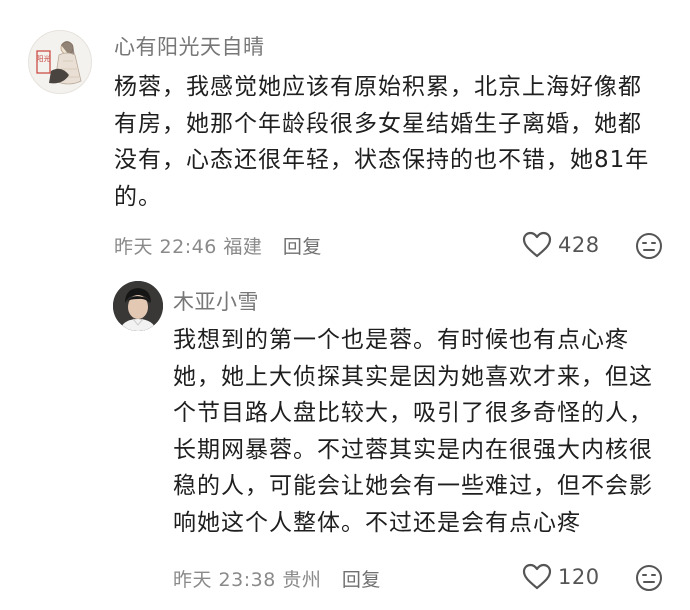 This screenshot has height=610, width=690. I want to click on avatar: 阳光, so click(60, 62).